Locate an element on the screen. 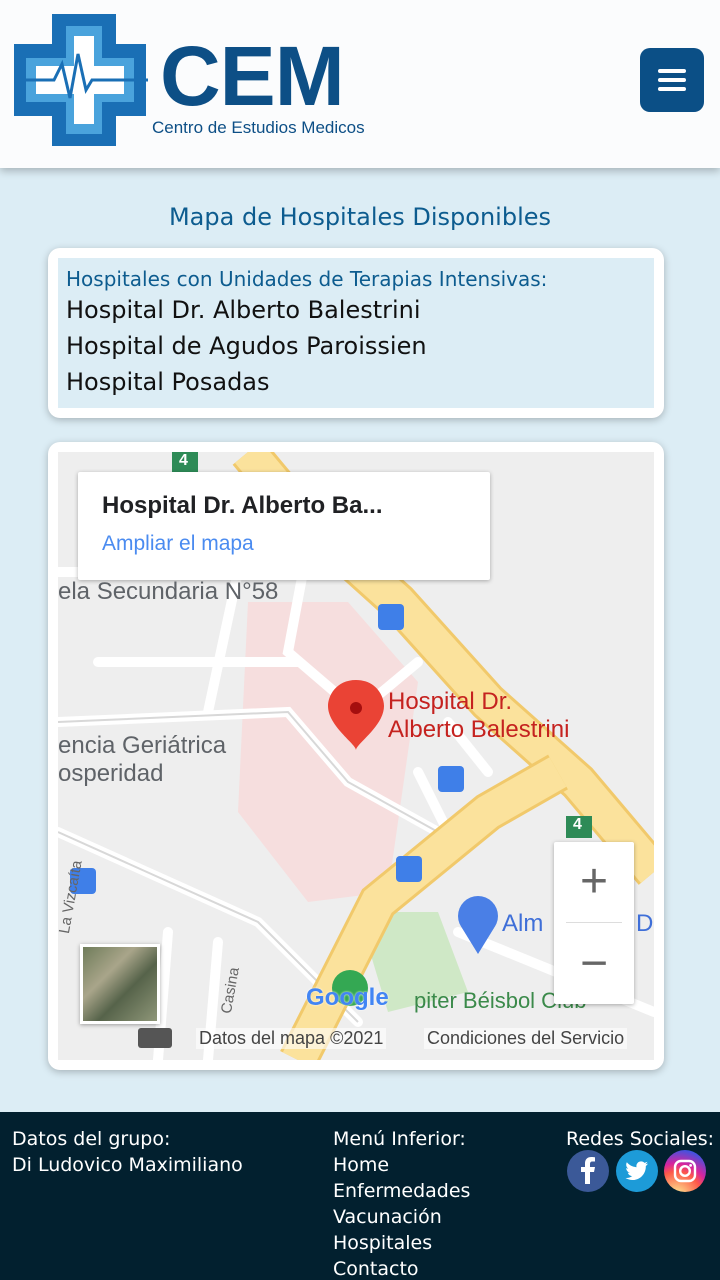 This screenshot has width=720, height=1280. instagram-icon is located at coordinates (685, 1171).